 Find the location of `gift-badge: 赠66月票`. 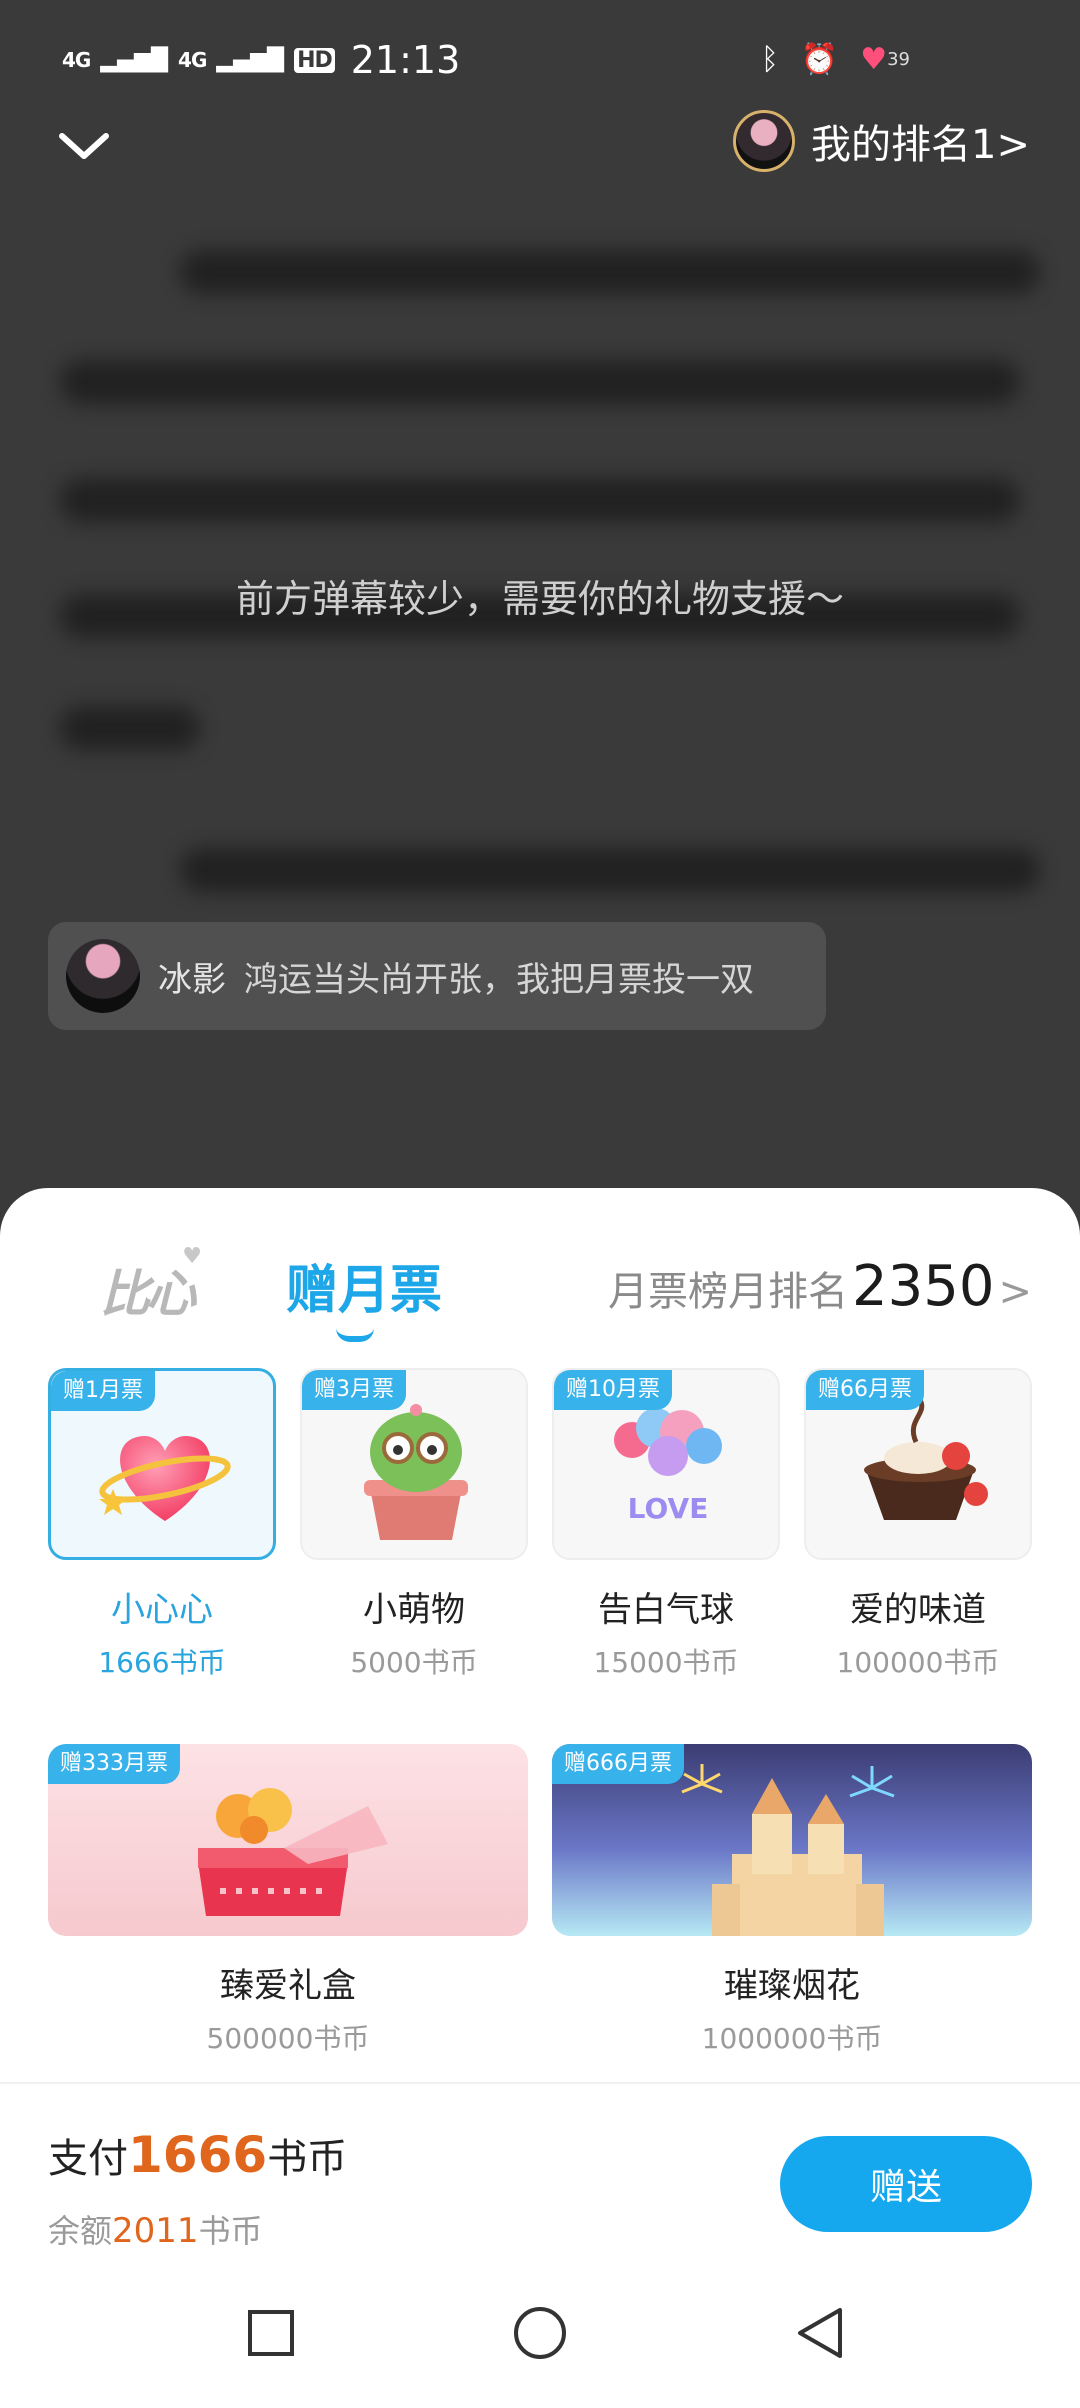

gift-badge: 赠66月票 is located at coordinates (865, 1390).